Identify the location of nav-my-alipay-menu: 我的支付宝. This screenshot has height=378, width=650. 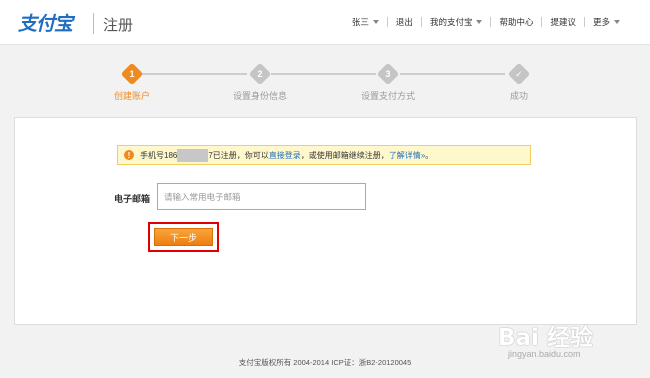
(456, 22).